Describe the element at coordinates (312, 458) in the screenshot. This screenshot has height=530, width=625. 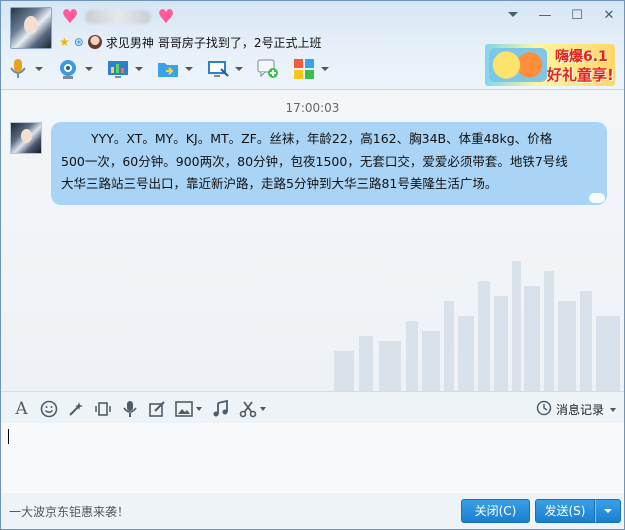
I see `message-input` at that location.